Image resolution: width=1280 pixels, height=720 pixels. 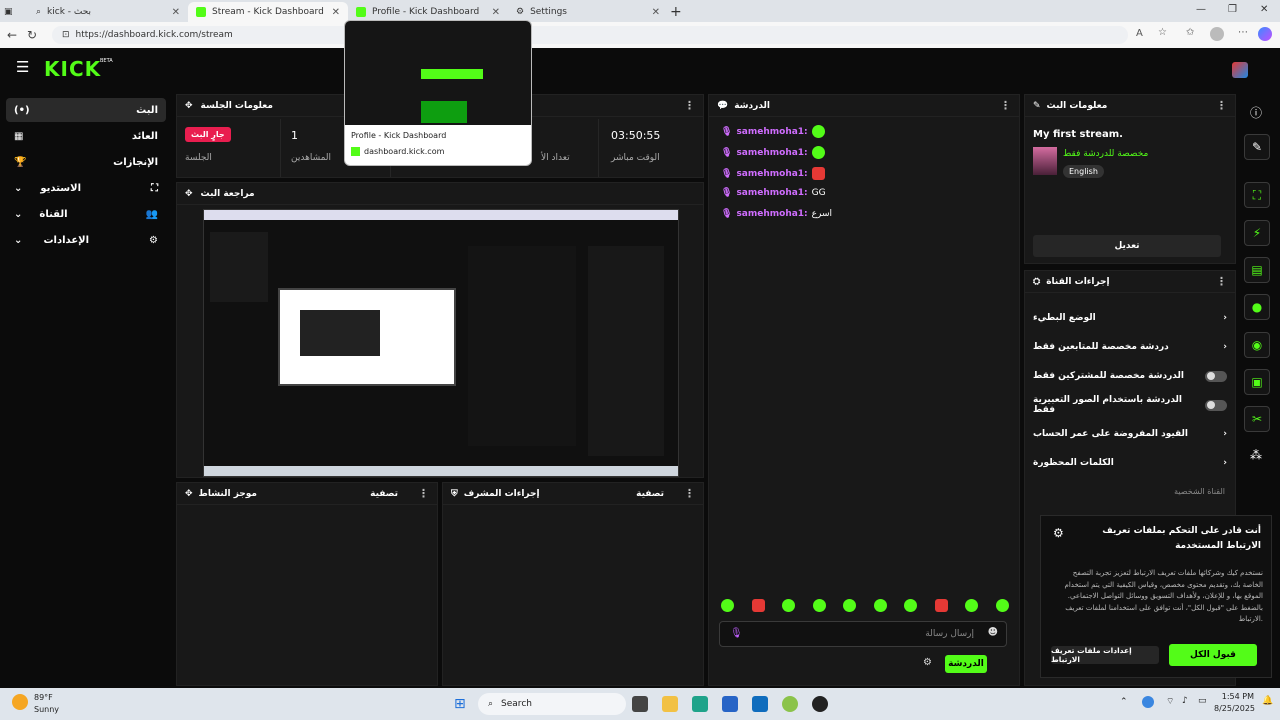 What do you see at coordinates (1130, 434) in the screenshot?
I see `account-age-row: القيود المفروضة على عمر الحساب ›` at bounding box center [1130, 434].